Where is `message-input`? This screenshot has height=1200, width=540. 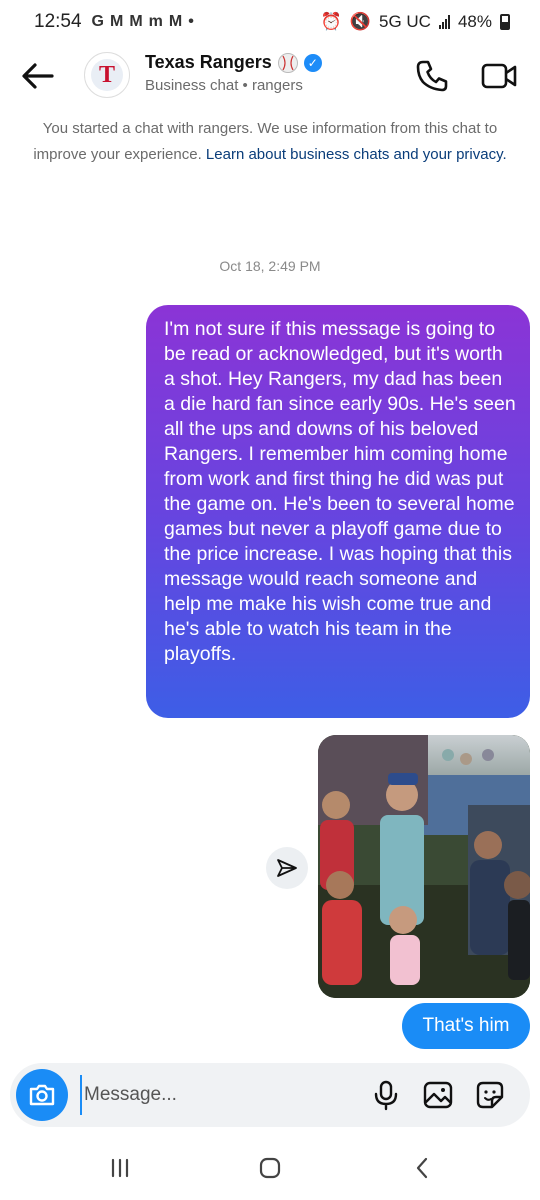
message-input is located at coordinates (215, 1095).